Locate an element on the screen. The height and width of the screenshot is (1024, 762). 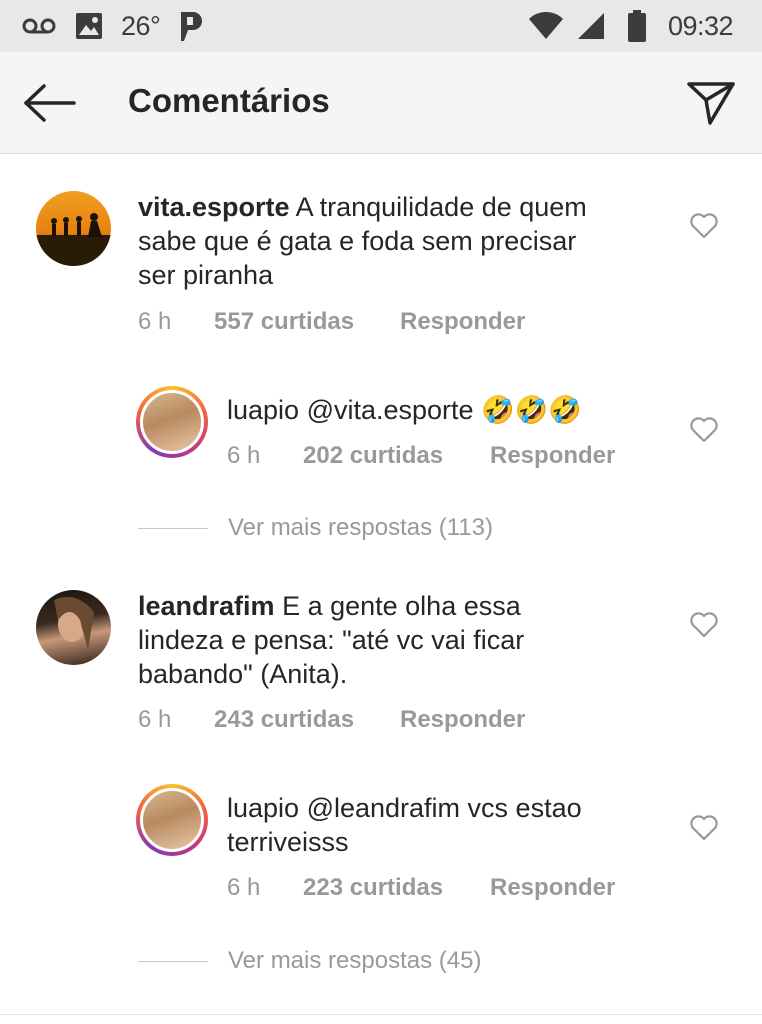
comment-meta: 6 h 223 curtidas Responder is located at coordinates (421, 888).